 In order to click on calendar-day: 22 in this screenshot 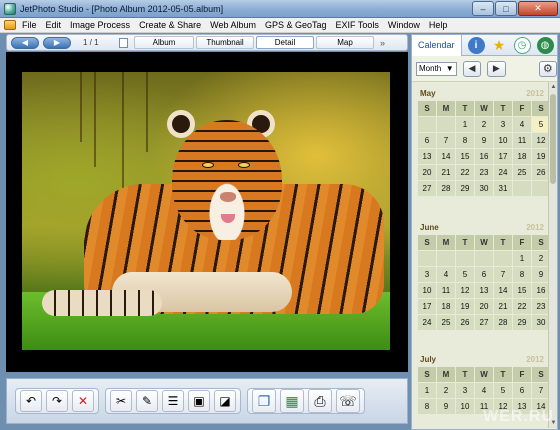, I will do `click(522, 306)`.